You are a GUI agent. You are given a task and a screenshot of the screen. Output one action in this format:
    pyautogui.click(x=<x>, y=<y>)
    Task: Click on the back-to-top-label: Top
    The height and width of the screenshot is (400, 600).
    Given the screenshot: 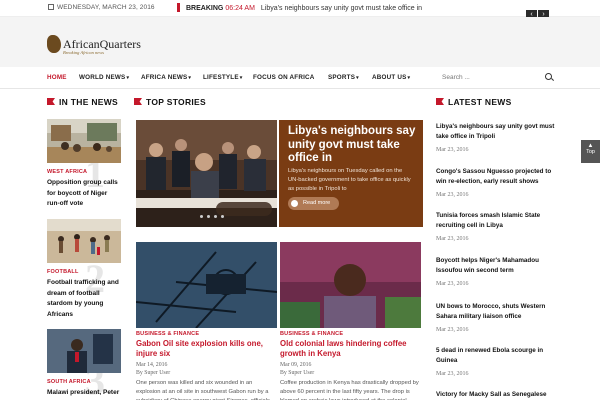 What is the action you would take?
    pyautogui.click(x=590, y=152)
    